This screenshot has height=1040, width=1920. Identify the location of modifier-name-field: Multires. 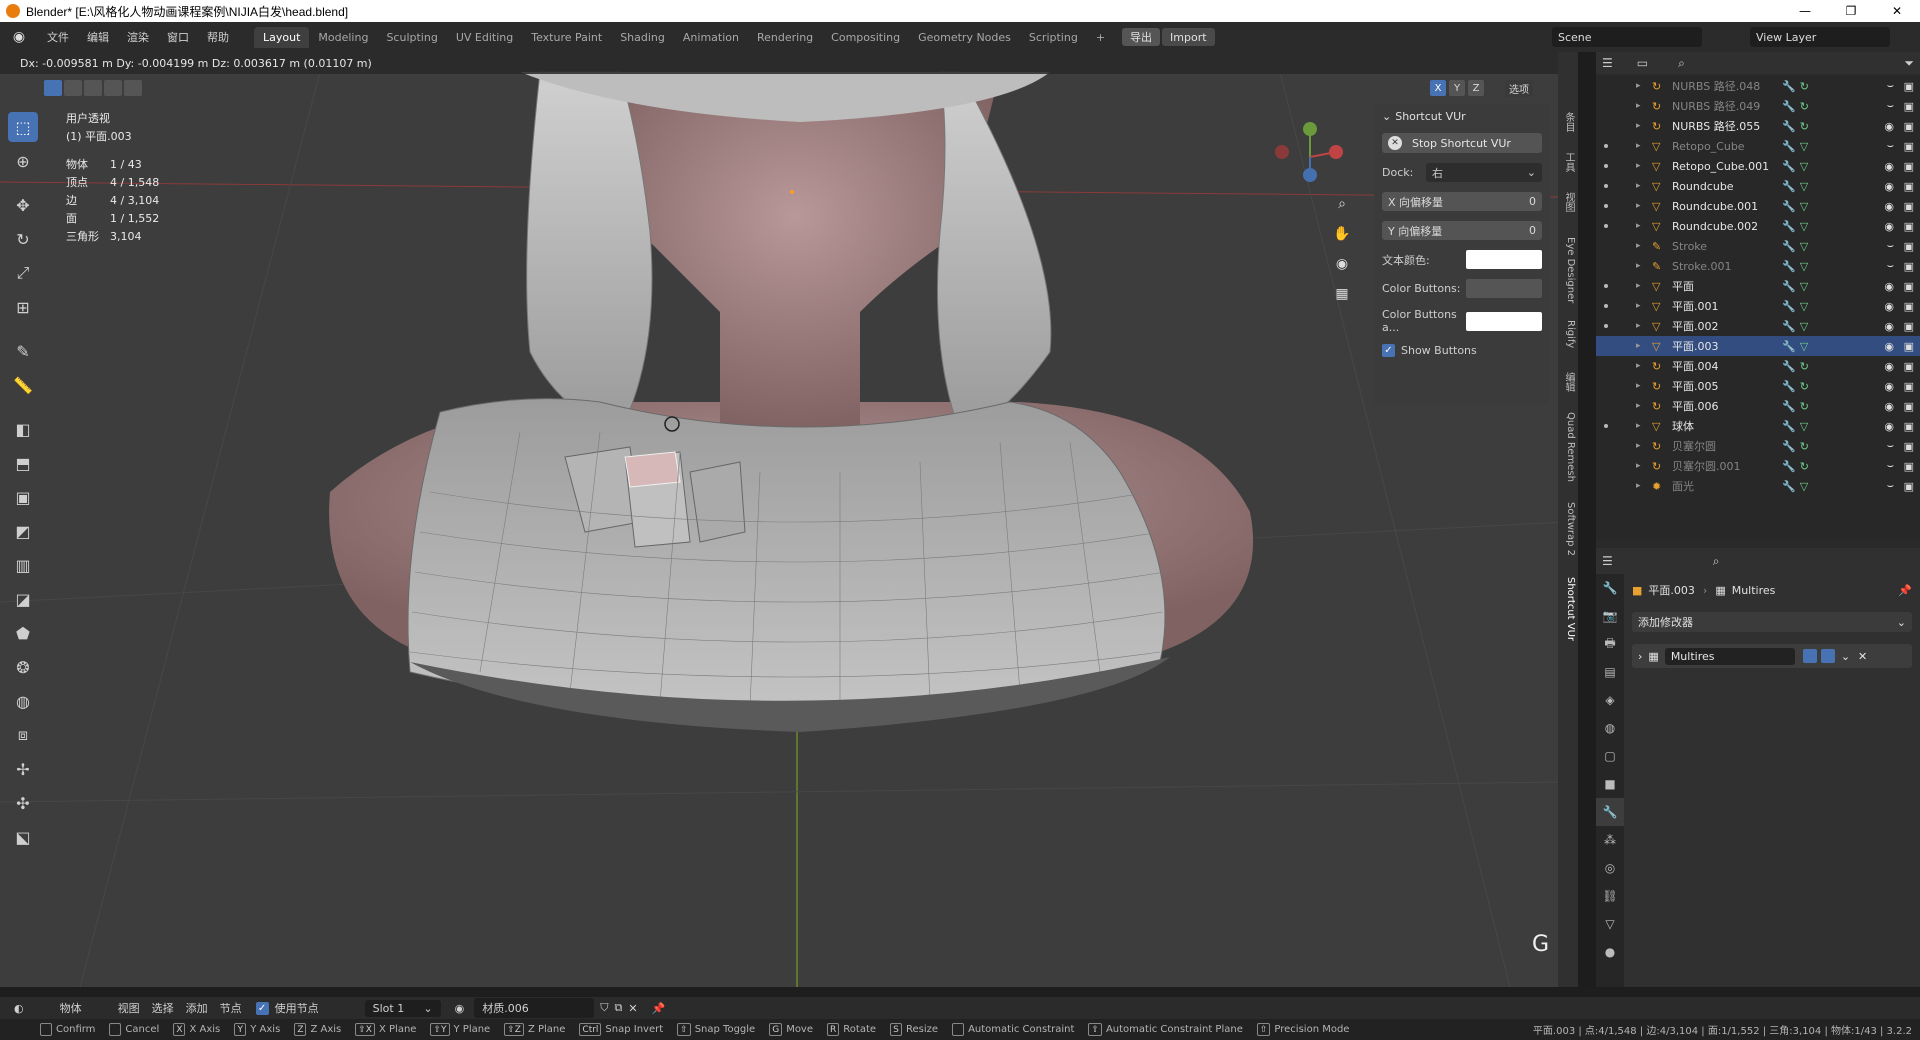
(1729, 656).